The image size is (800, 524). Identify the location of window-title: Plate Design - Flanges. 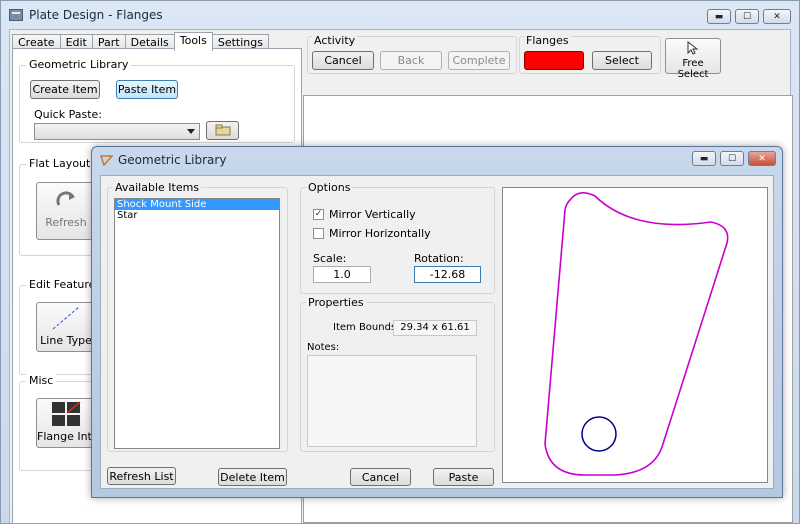
(96, 15).